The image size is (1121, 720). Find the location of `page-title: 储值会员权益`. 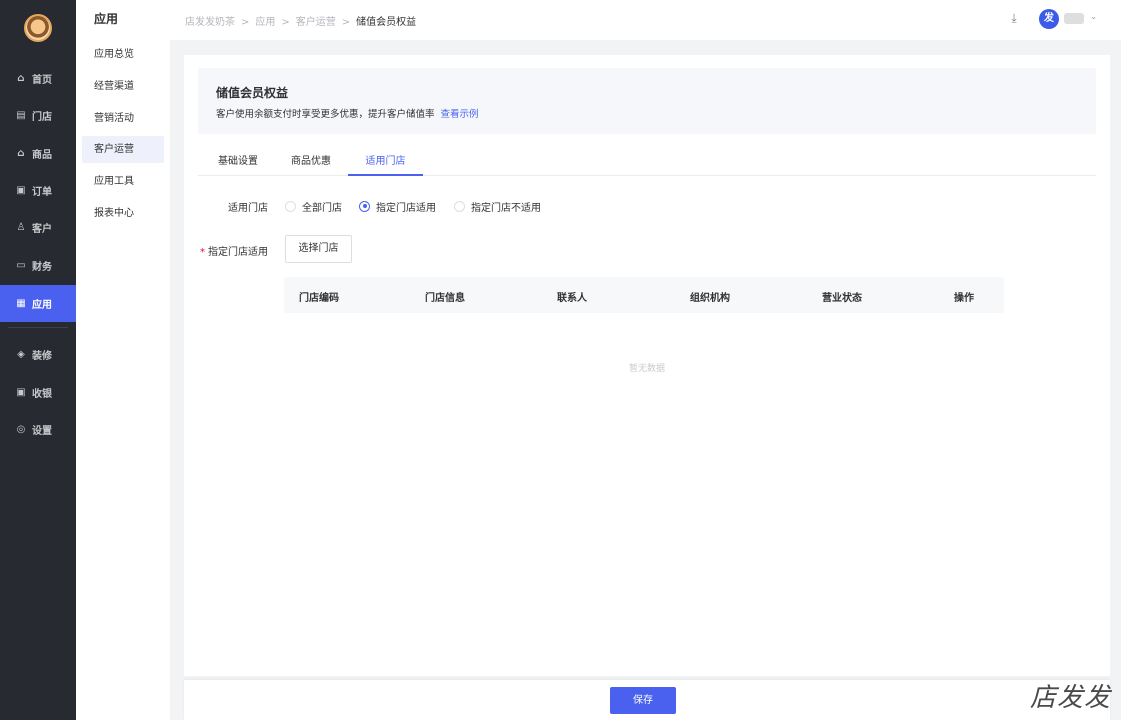

page-title: 储值会员权益 is located at coordinates (252, 93).